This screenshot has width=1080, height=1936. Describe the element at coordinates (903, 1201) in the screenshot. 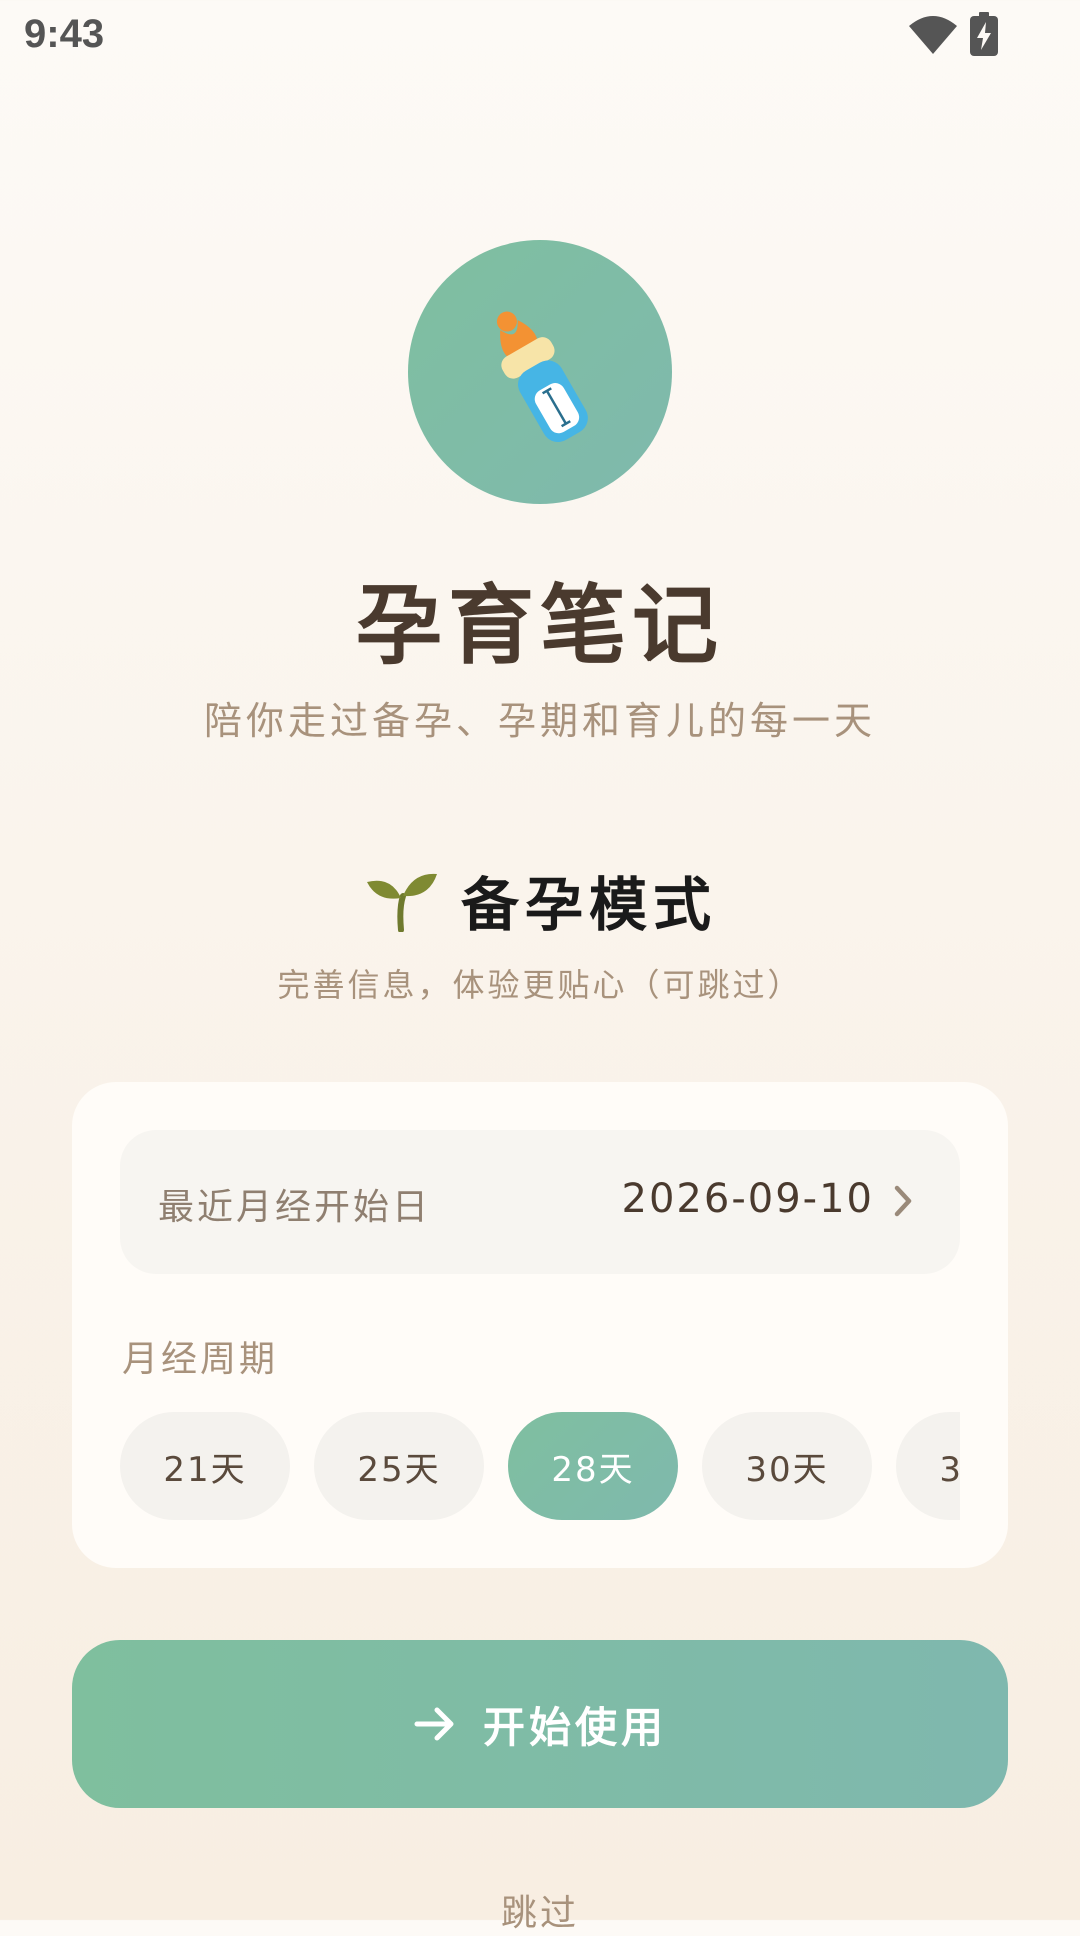

I see `chevron-right-icon` at that location.